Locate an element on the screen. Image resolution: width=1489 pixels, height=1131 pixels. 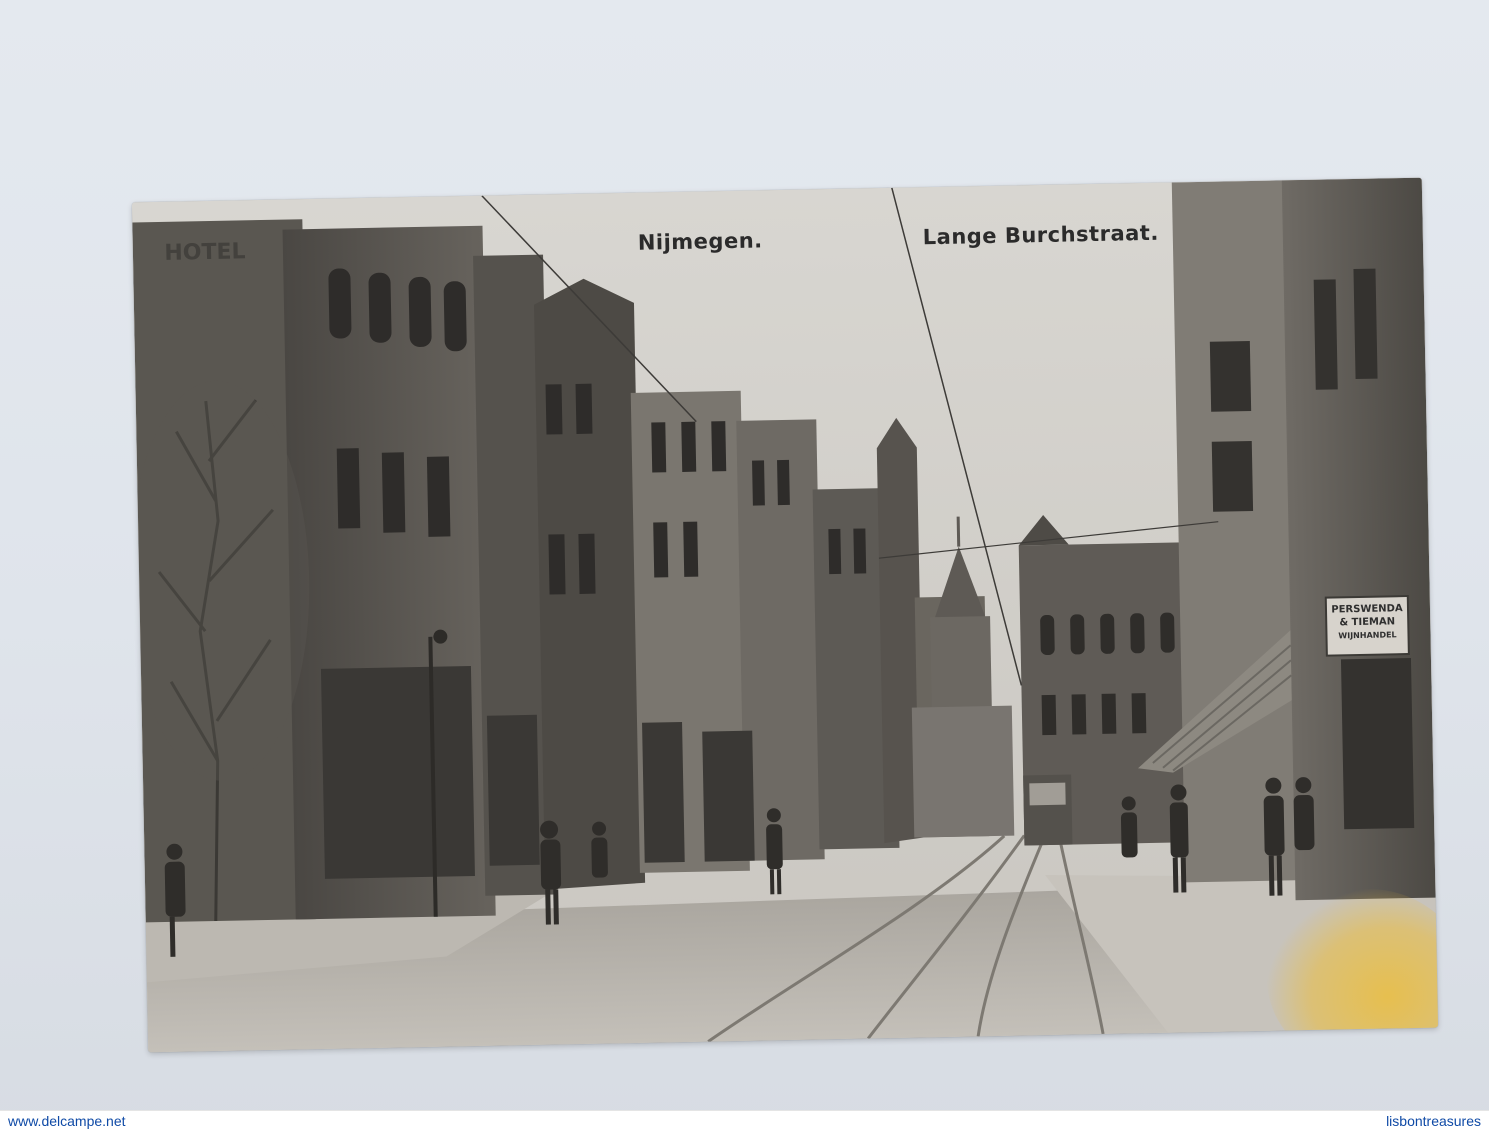
right-watermark: lisbontreasures is located at coordinates (1433, 1121).